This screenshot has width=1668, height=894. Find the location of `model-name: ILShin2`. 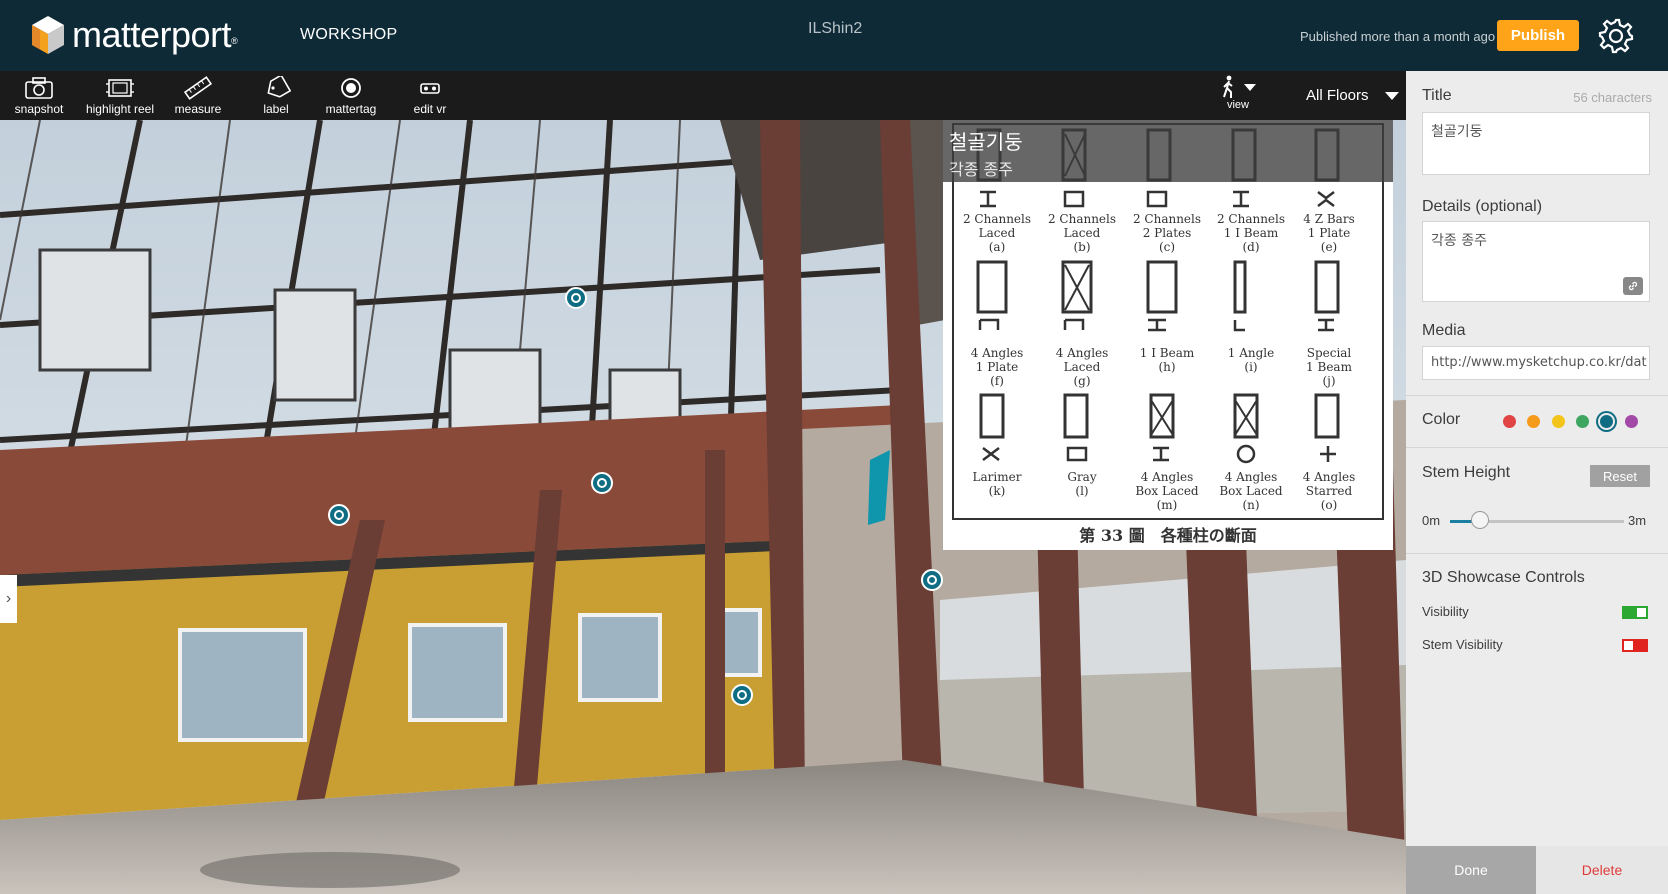

model-name: ILShin2 is located at coordinates (835, 29).